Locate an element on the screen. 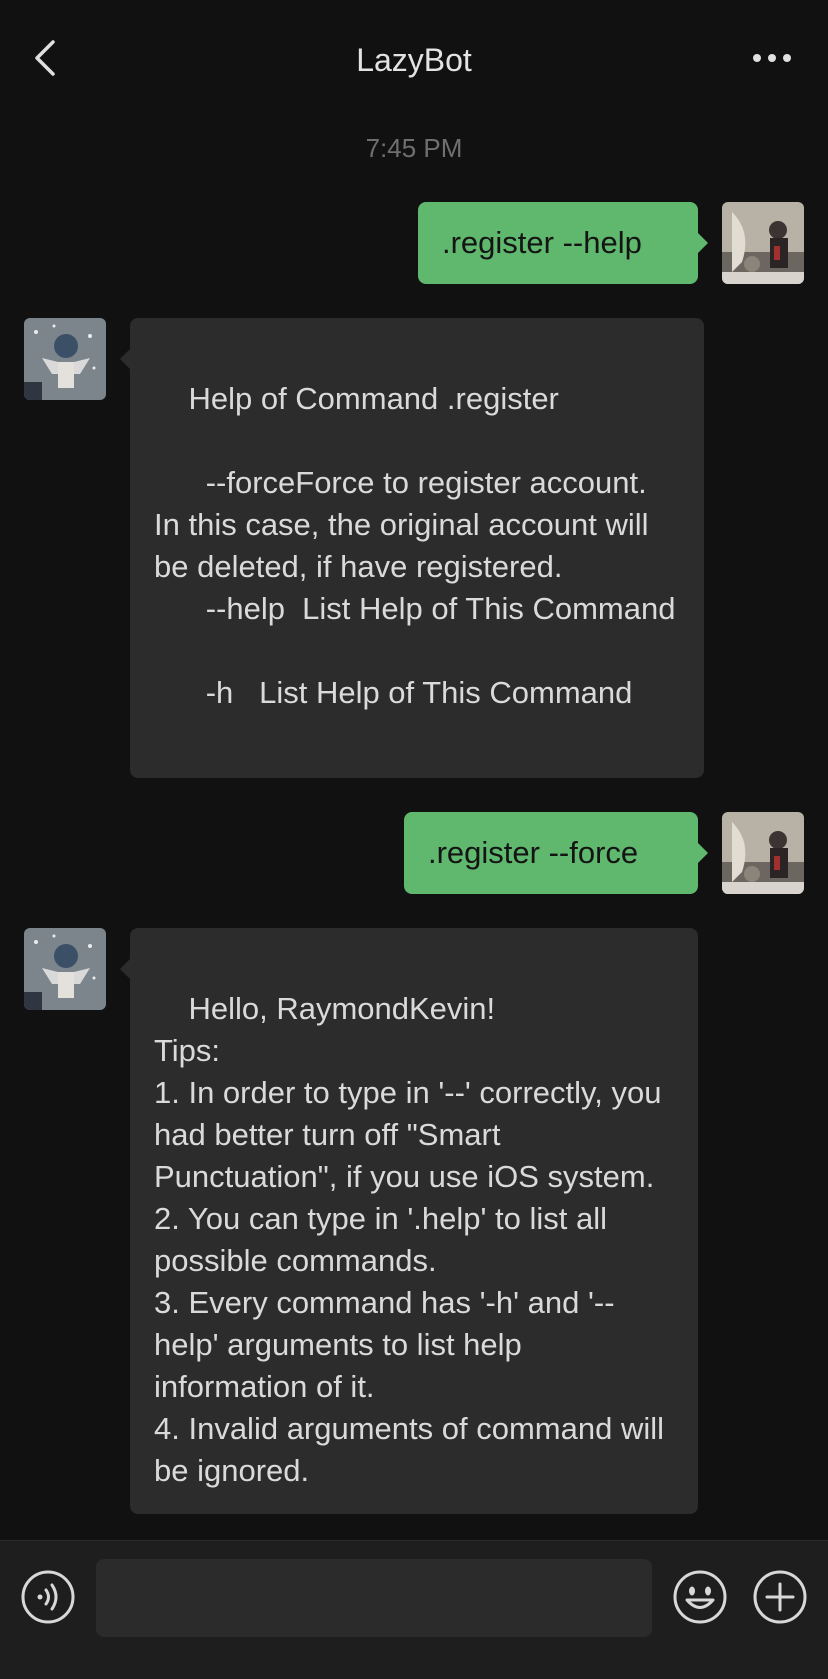 The image size is (828, 1679). back-button is located at coordinates (45, 60).